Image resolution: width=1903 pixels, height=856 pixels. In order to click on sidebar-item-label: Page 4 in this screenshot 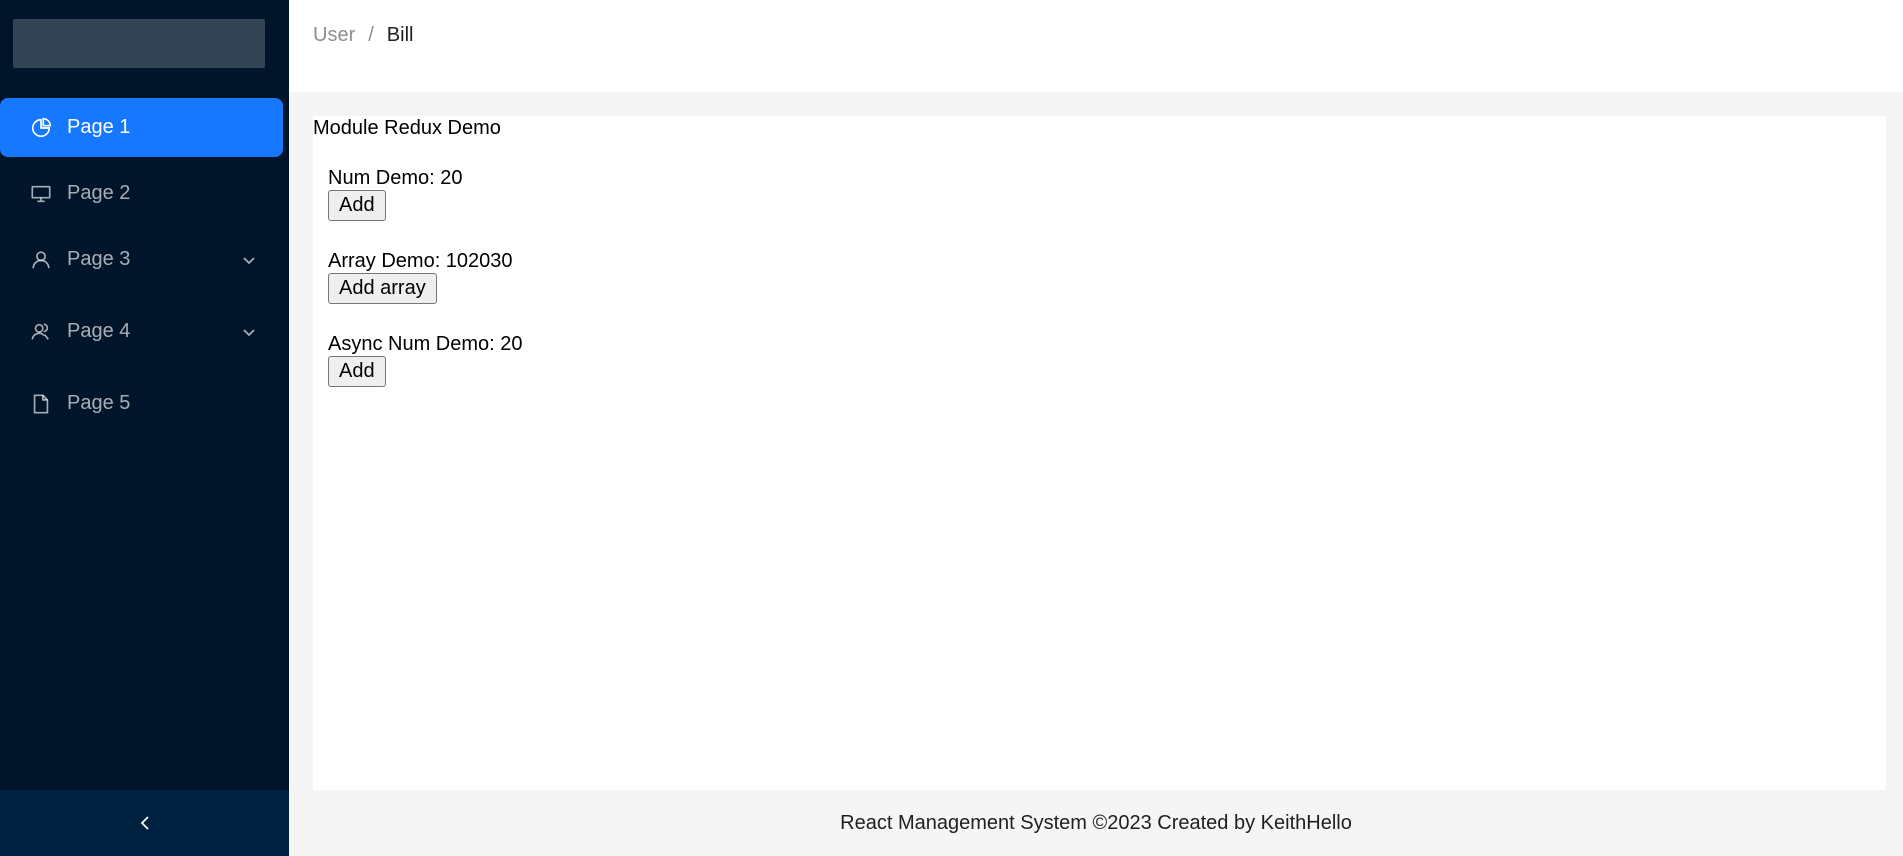, I will do `click(99, 331)`.